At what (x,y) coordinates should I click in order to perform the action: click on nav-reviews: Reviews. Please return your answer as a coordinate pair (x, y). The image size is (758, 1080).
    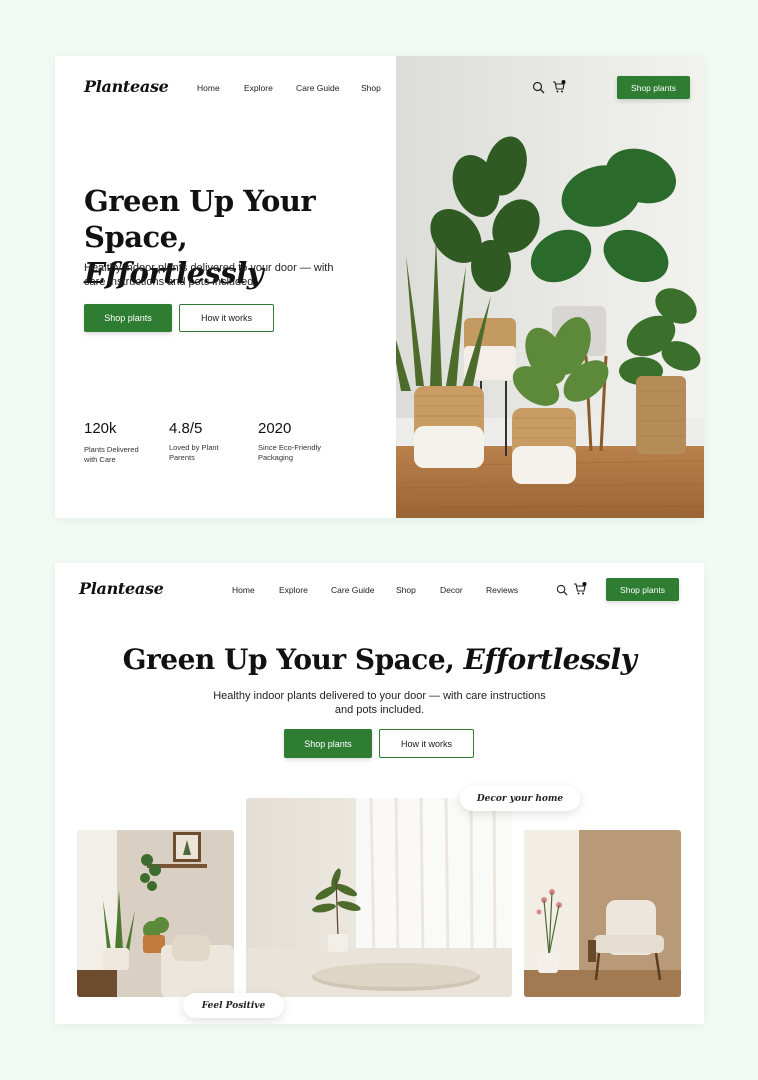
    Looking at the image, I should click on (502, 590).